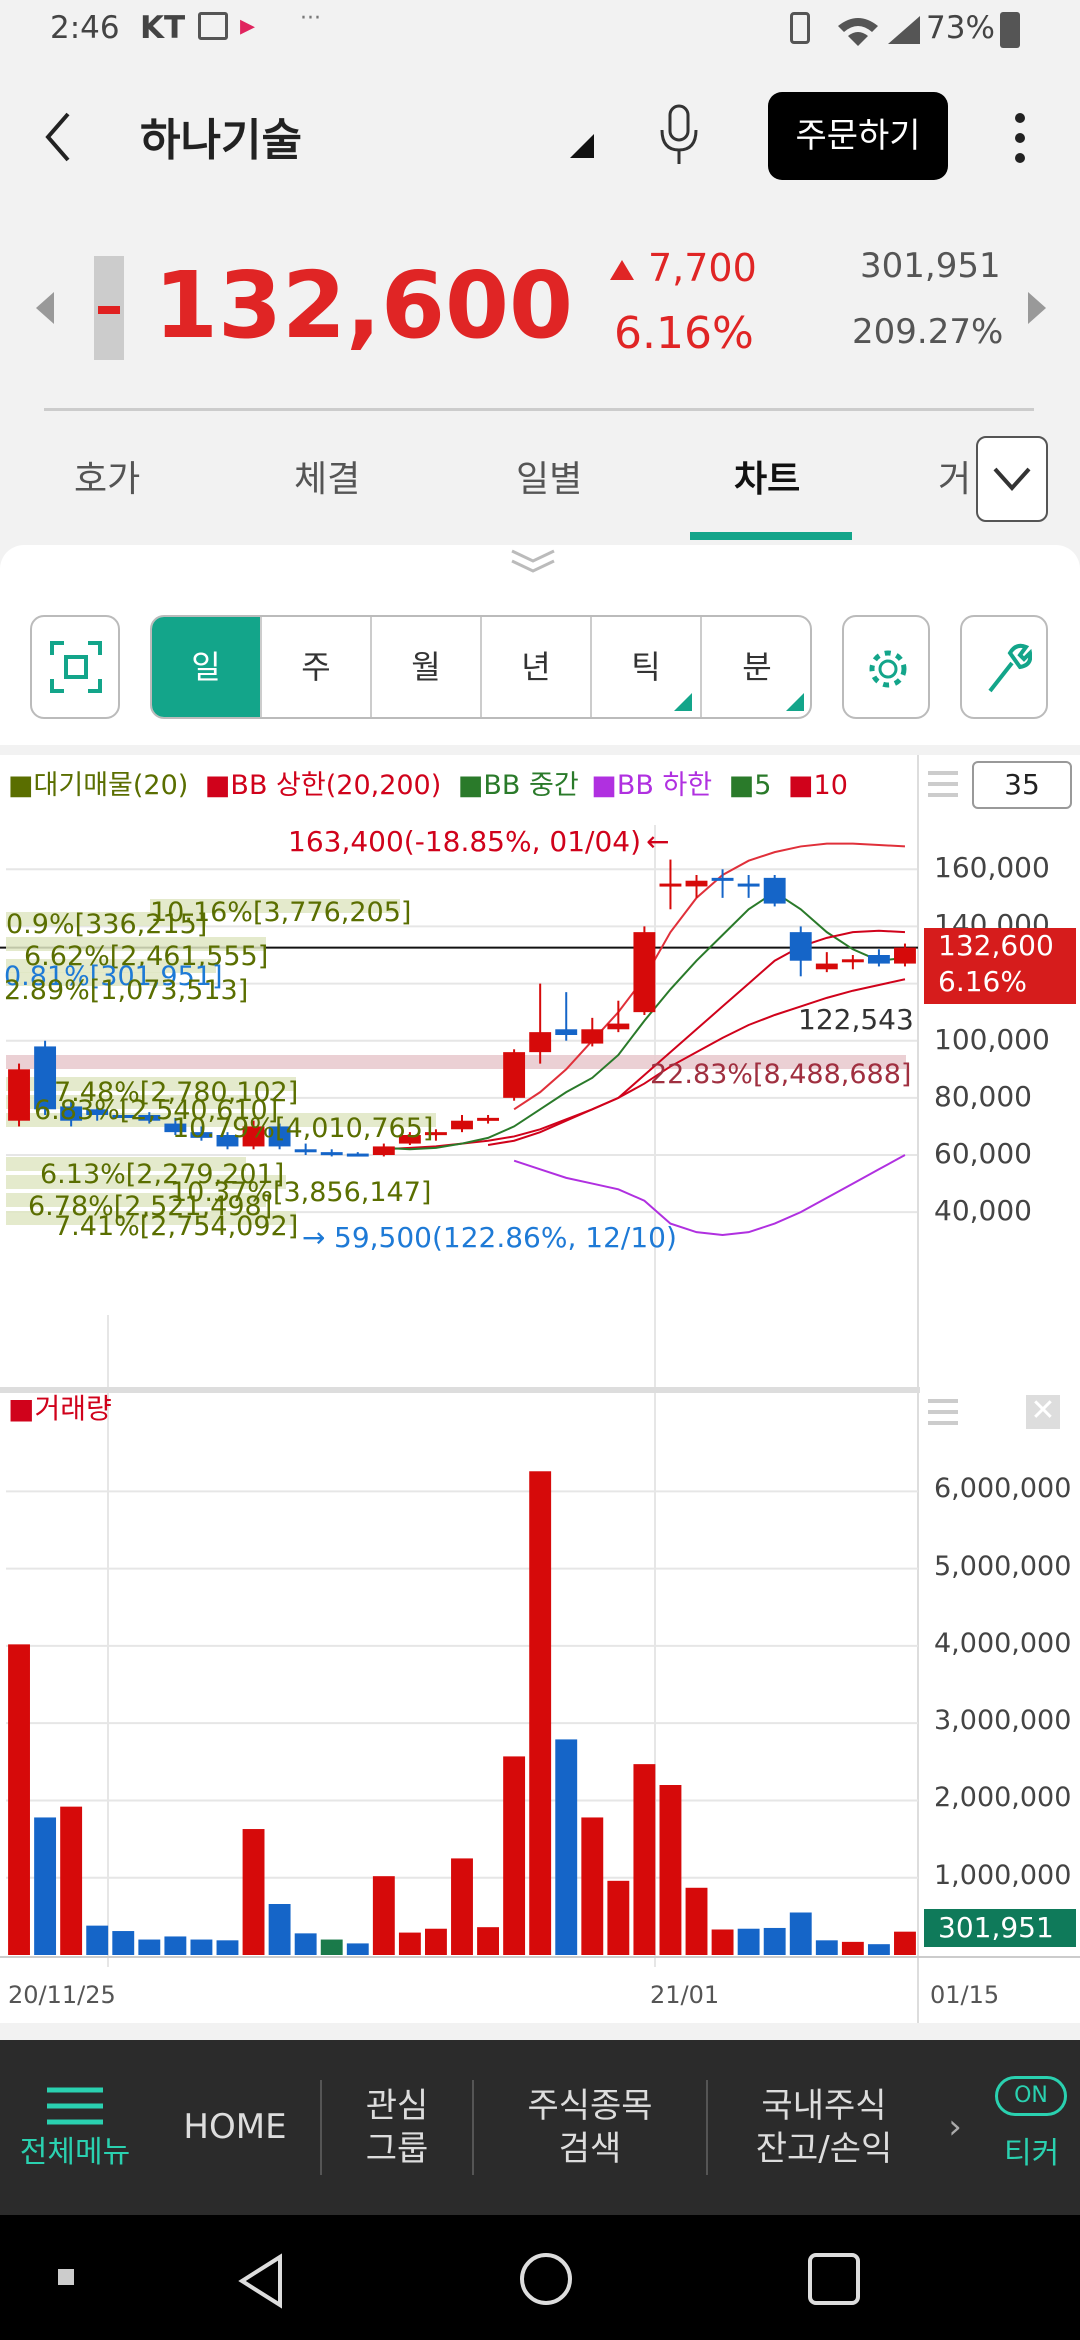  What do you see at coordinates (1043, 1412) in the screenshot?
I see `close-pane-icon: ✕` at bounding box center [1043, 1412].